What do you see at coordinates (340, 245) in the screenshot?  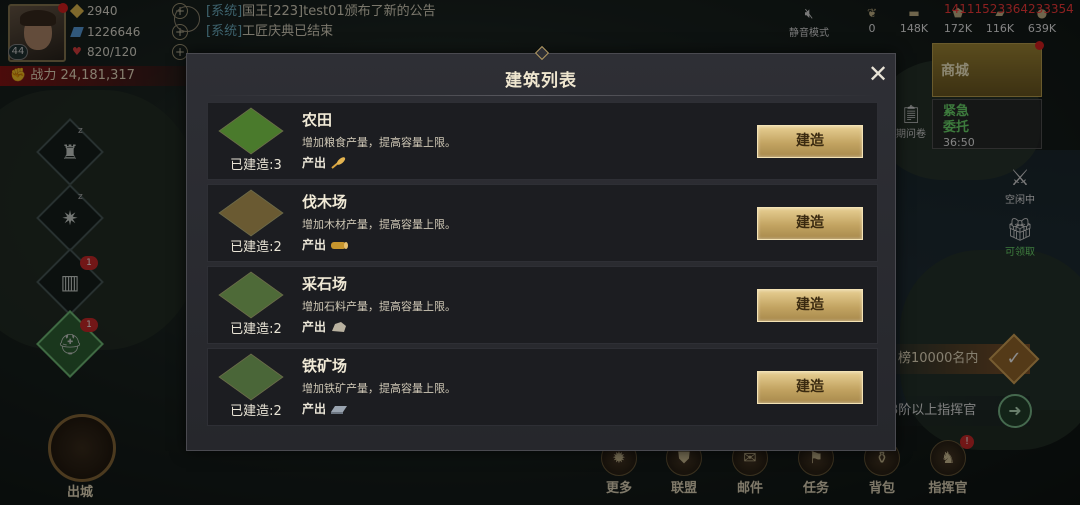 I see `wood-icon` at bounding box center [340, 245].